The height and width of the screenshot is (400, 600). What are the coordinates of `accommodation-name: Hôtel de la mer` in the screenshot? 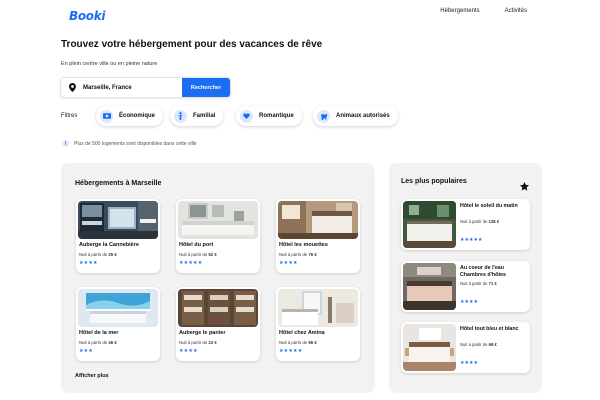 It's located at (99, 333).